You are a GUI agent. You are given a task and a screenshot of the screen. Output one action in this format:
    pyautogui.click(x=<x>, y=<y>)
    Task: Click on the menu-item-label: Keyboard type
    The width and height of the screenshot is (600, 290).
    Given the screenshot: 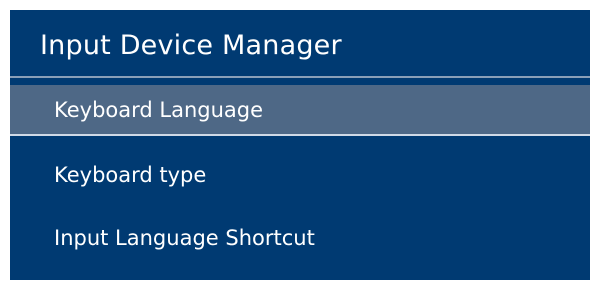 What is the action you would take?
    pyautogui.click(x=130, y=175)
    